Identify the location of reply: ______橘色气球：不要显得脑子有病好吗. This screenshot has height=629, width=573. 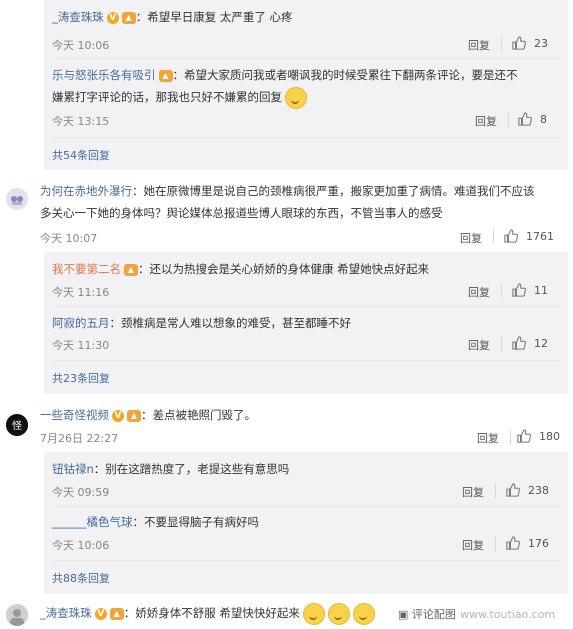
(155, 522).